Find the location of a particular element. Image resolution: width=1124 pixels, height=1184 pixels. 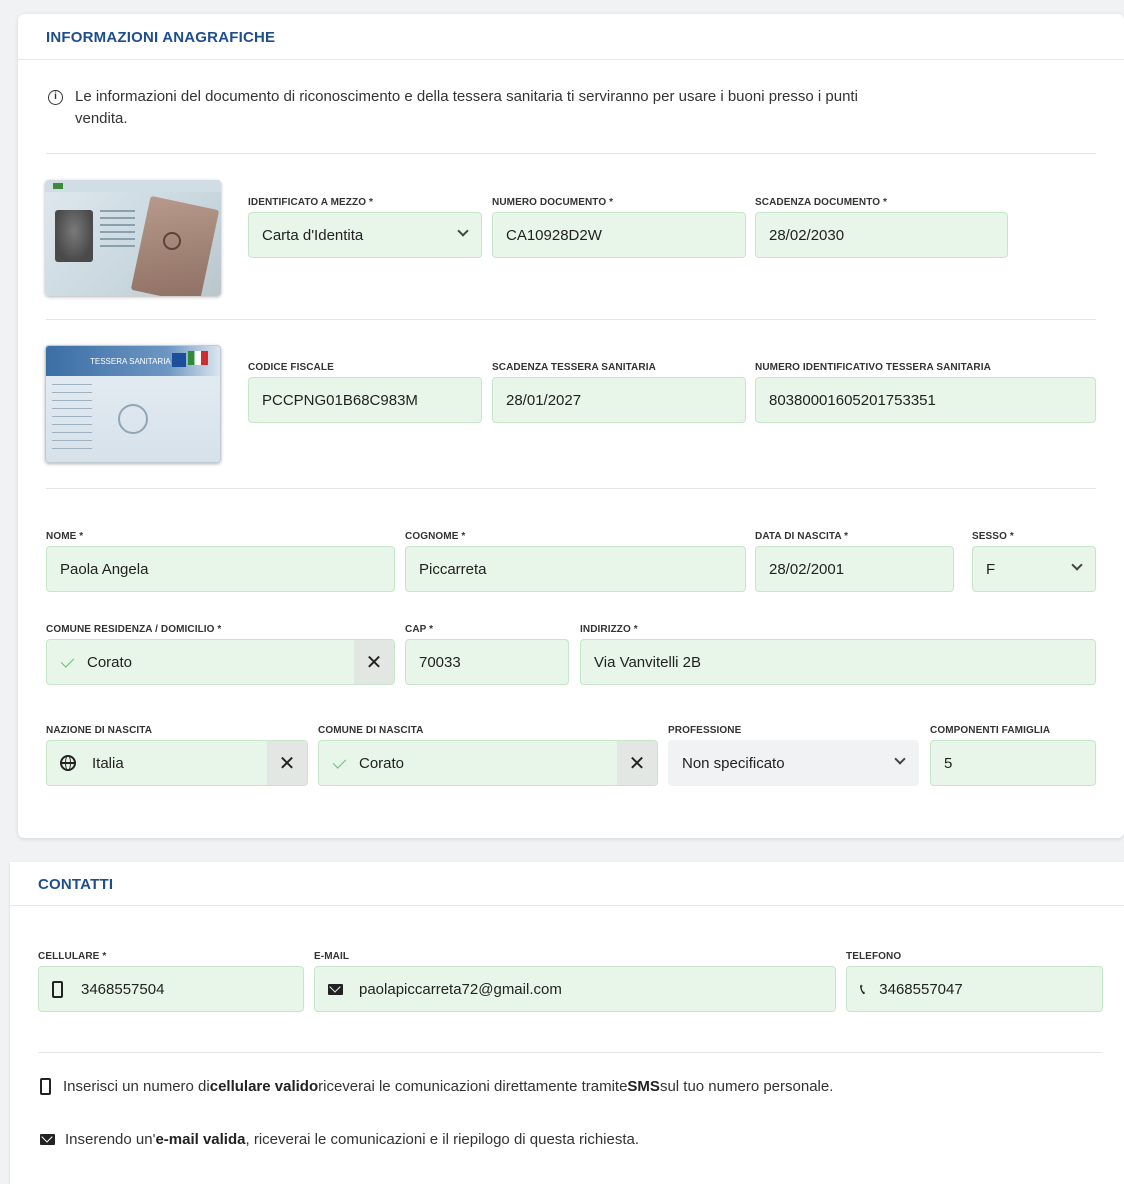

identificato-label: IDENTIFICATO A MEZZO * is located at coordinates (310, 202).